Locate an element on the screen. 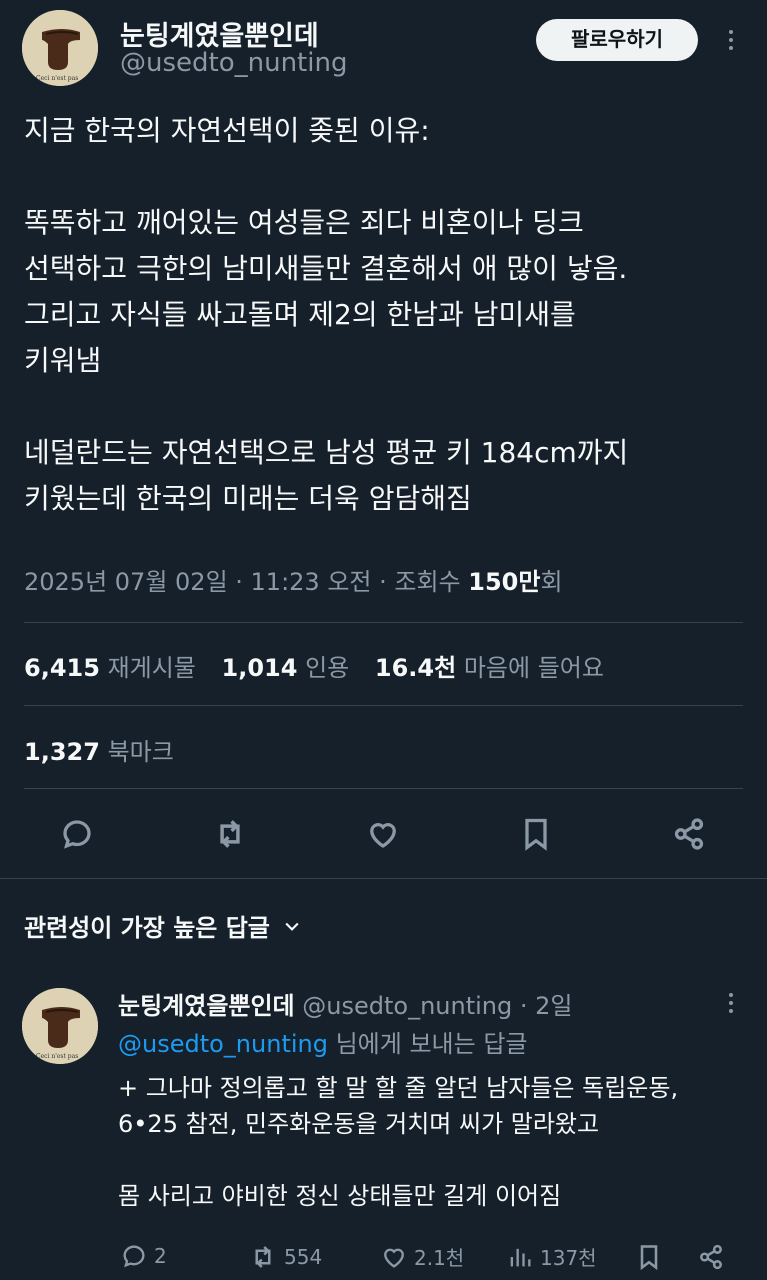  repost-button is located at coordinates (230, 834).